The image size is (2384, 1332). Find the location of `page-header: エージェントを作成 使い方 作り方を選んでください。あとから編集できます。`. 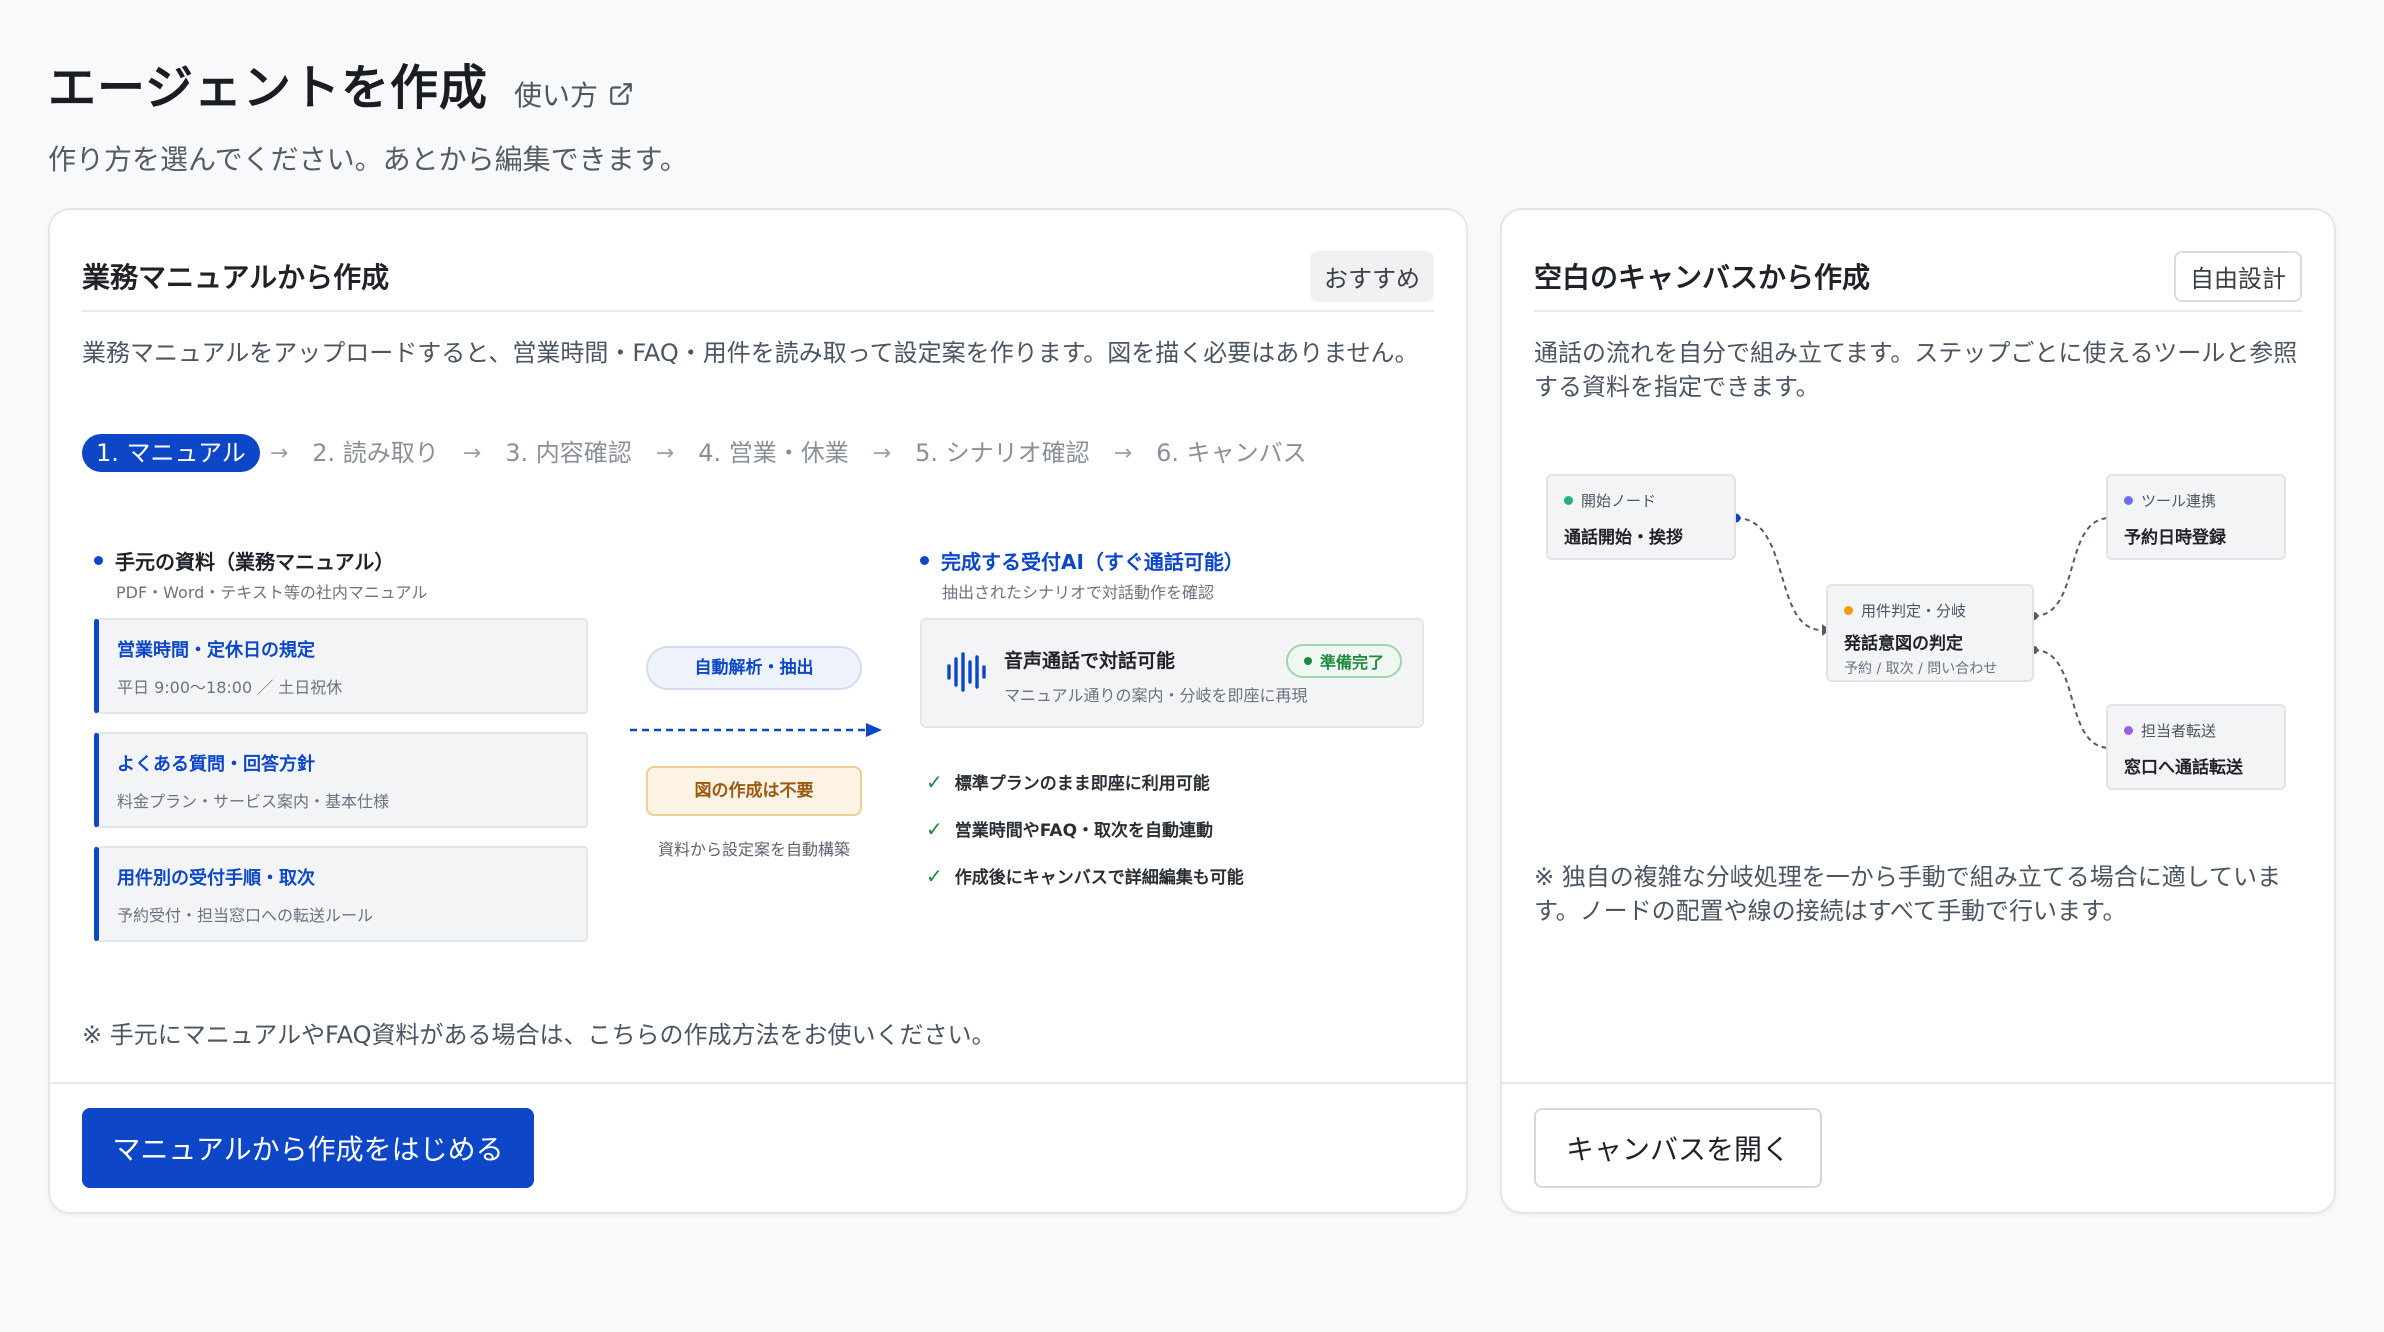

page-header: エージェントを作成 使い方 作り方を選んでください。あとから編集できます。 is located at coordinates (368, 113).